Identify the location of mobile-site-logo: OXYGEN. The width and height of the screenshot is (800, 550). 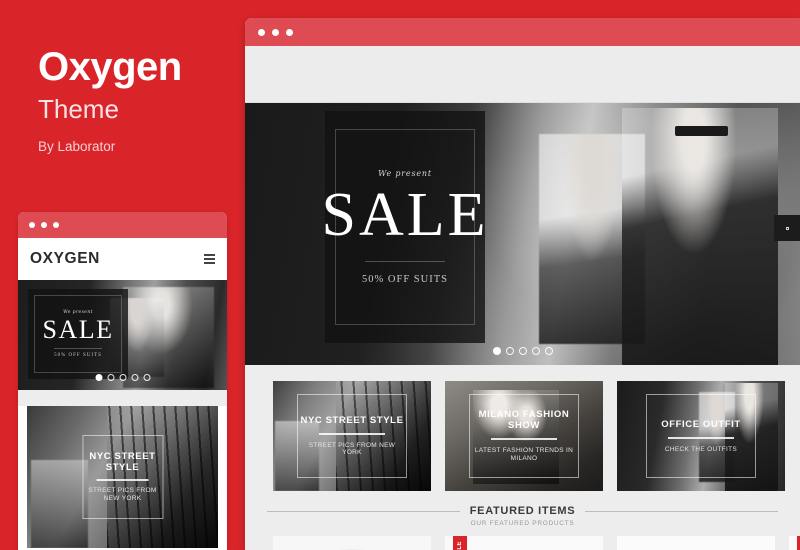
(65, 258).